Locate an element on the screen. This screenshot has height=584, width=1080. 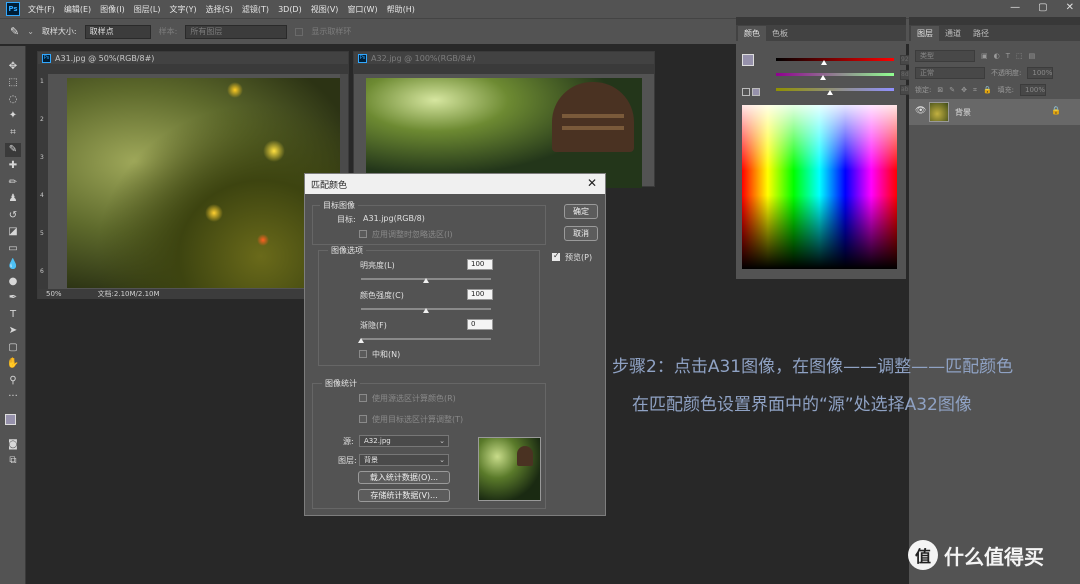
move-tool-icon: ✥ is located at coordinates (13, 67).